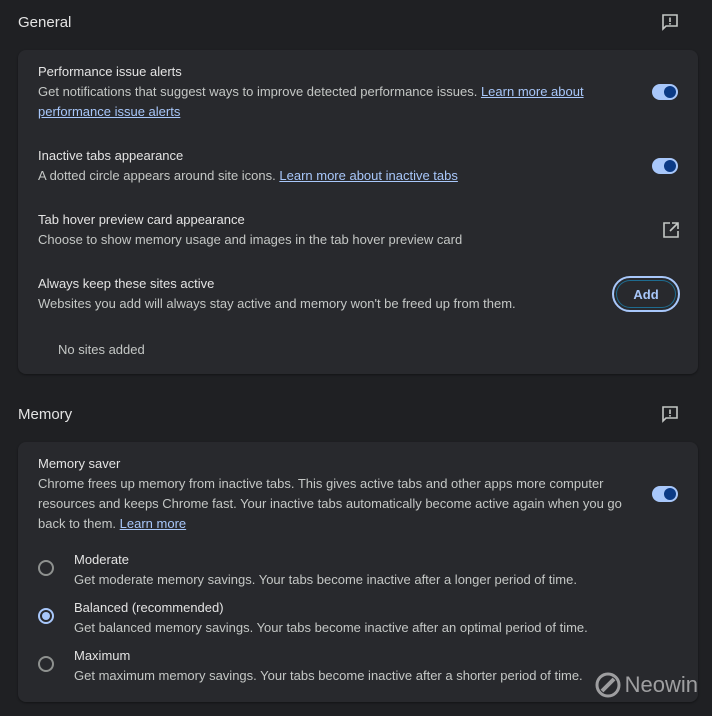  I want to click on general-section-title: General, so click(45, 22).